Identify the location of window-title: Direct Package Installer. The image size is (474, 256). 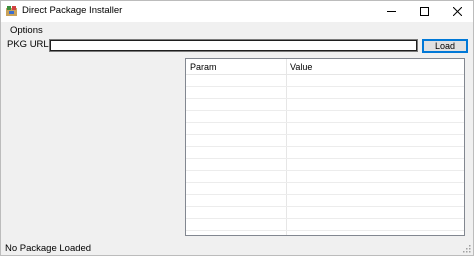
(72, 10).